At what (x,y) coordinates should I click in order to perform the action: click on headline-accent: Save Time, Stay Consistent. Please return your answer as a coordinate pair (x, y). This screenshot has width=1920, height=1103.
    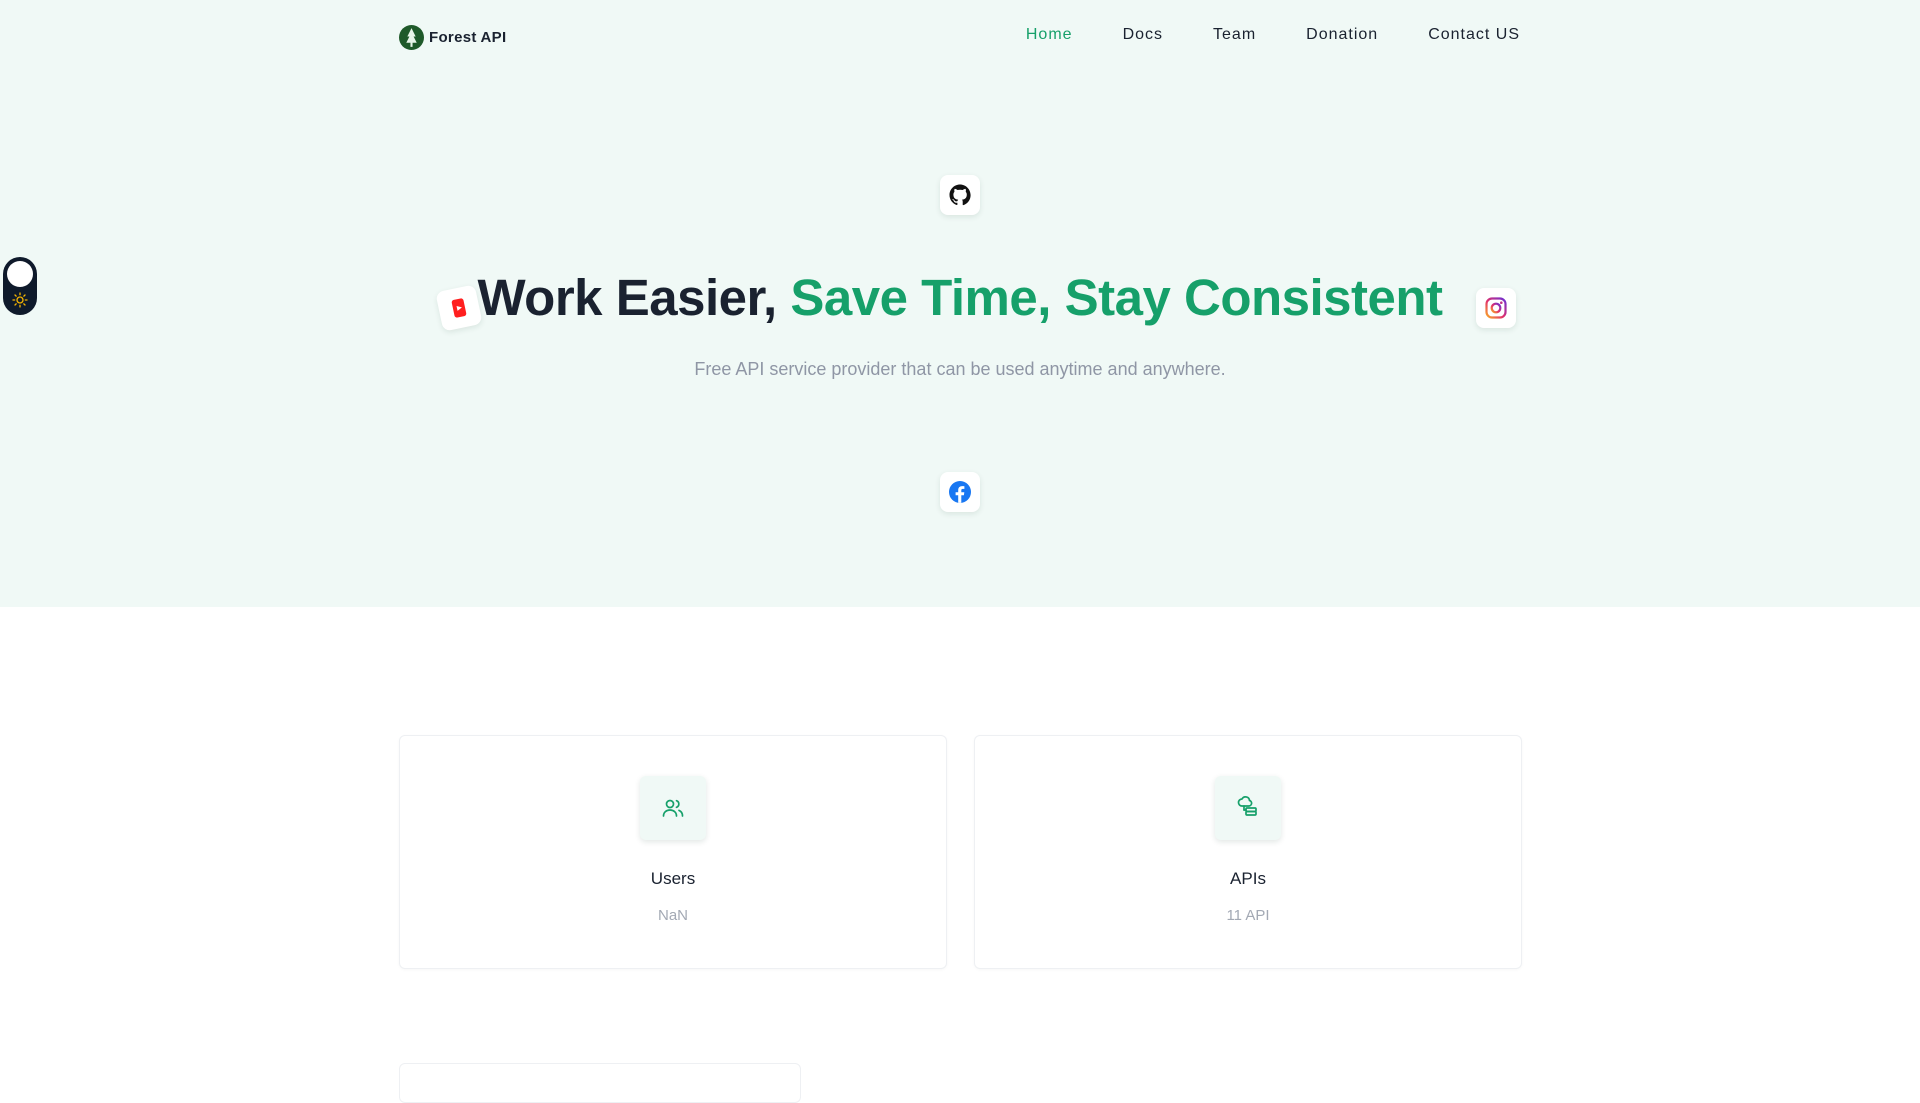
    Looking at the image, I should click on (1116, 297).